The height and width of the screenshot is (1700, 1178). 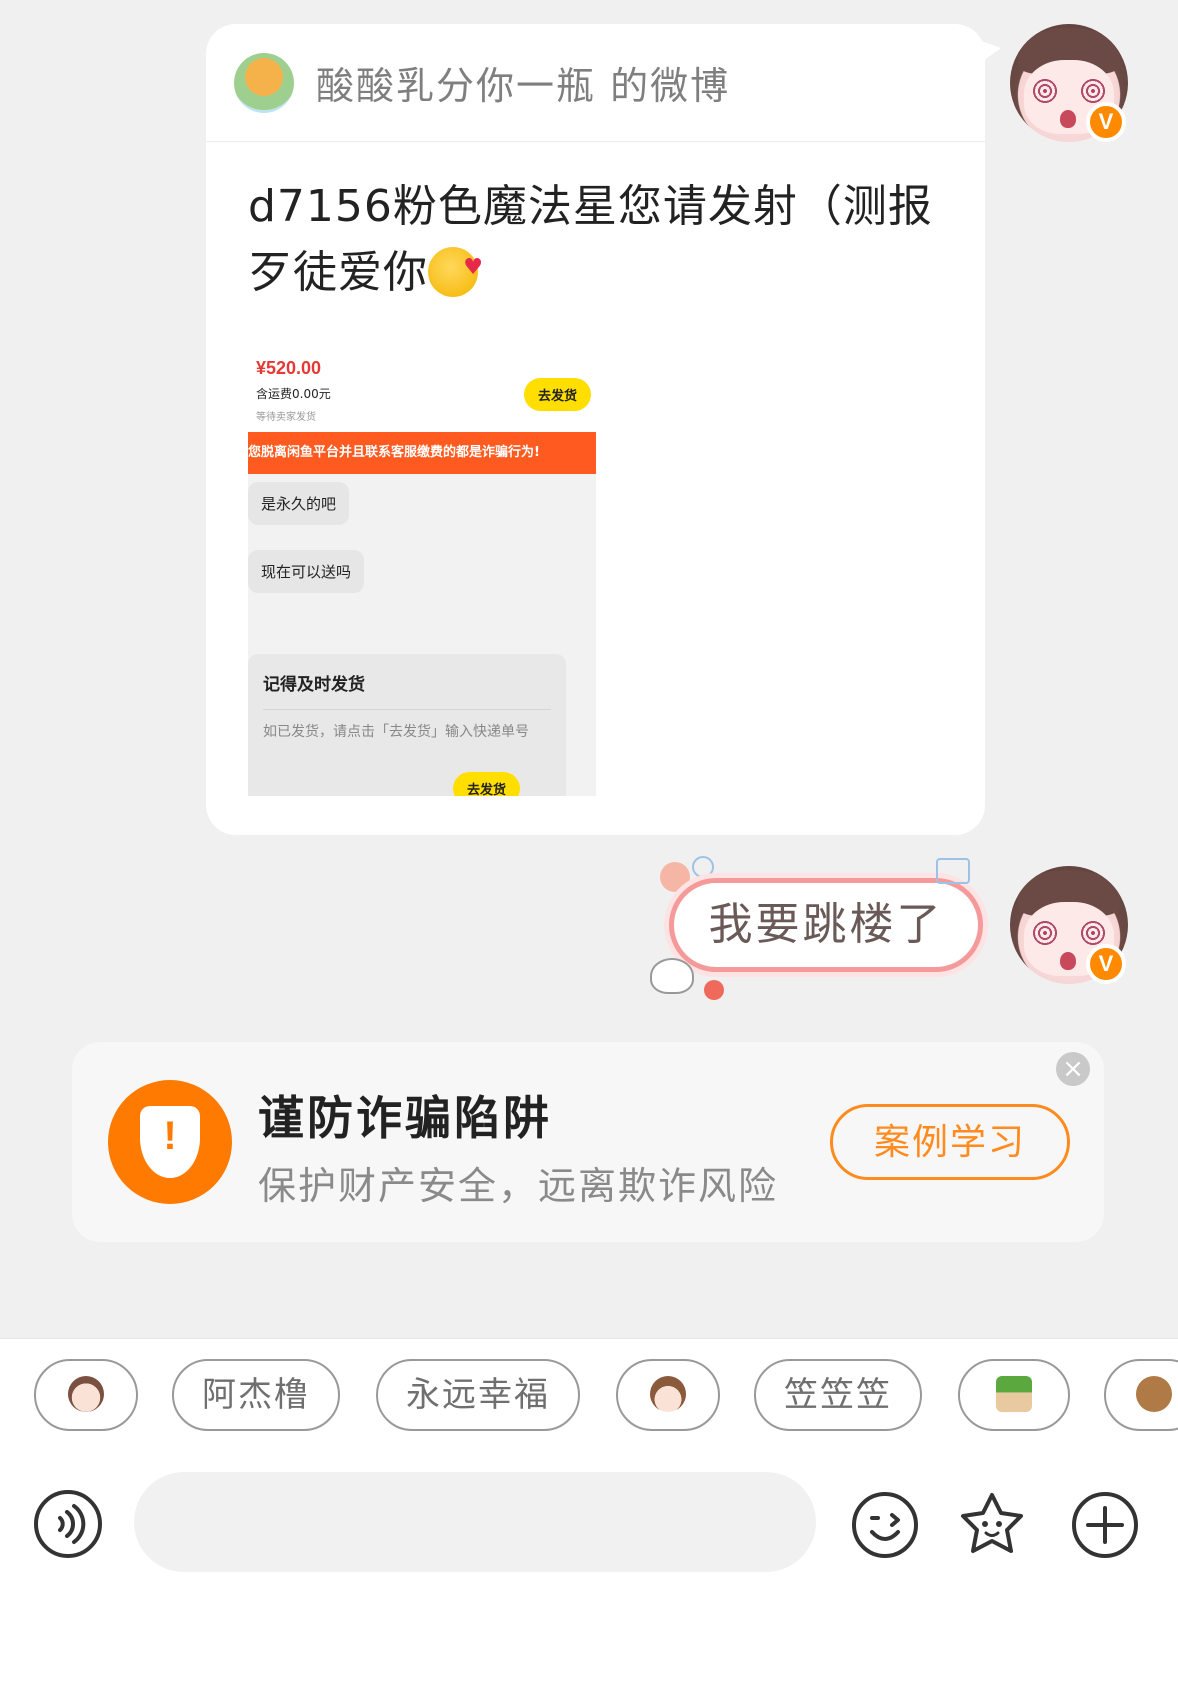 I want to click on tomato-sticker-icon, so click(x=714, y=990).